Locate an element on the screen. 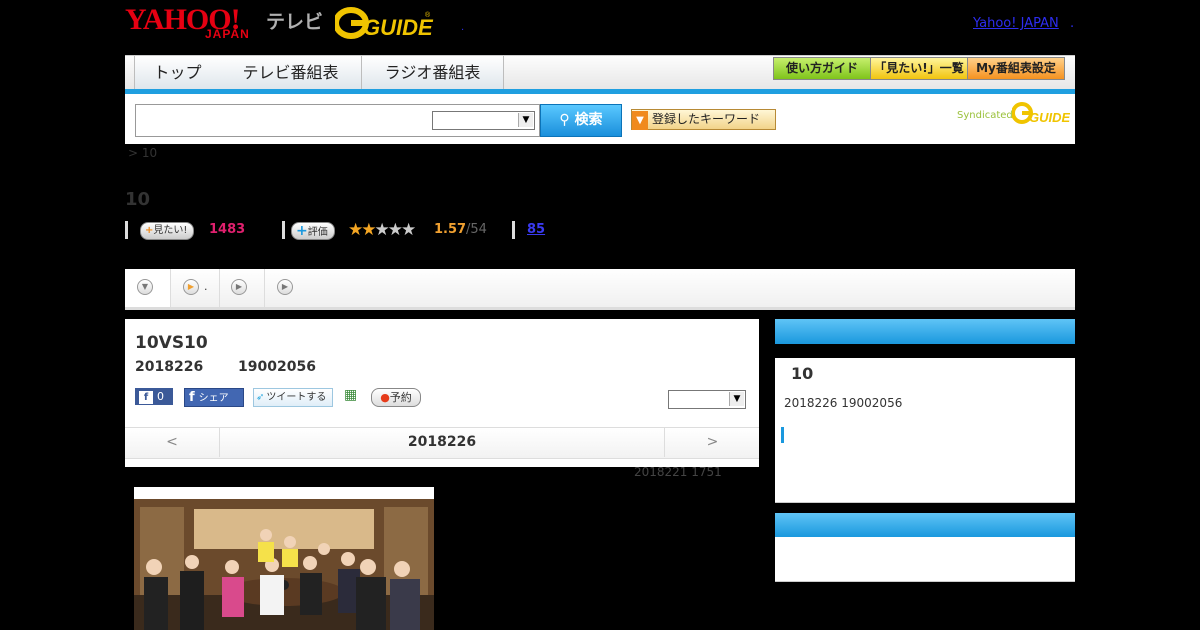 This screenshot has width=1200, height=630. my-listings-settings-button: My番組表設定 is located at coordinates (1016, 68).